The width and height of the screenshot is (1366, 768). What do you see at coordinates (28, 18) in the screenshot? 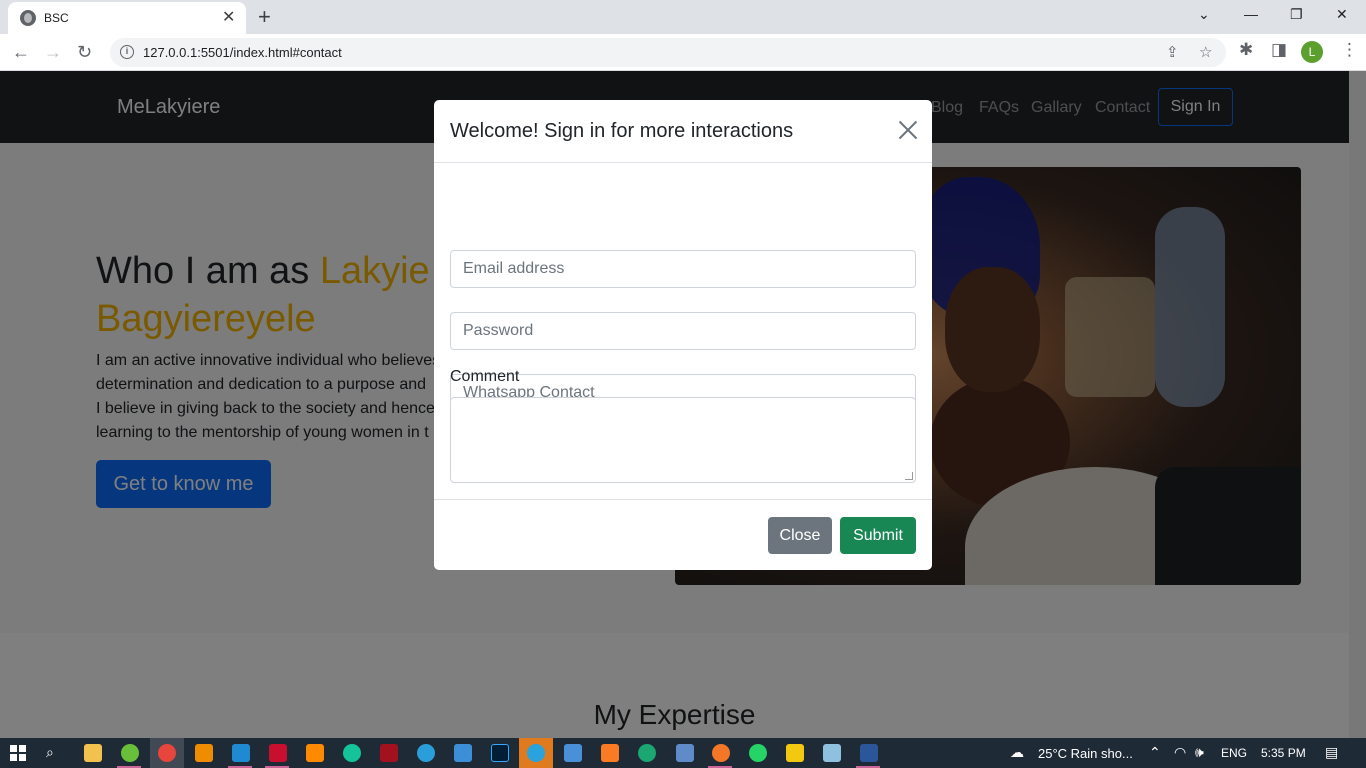
I see `globe-icon` at bounding box center [28, 18].